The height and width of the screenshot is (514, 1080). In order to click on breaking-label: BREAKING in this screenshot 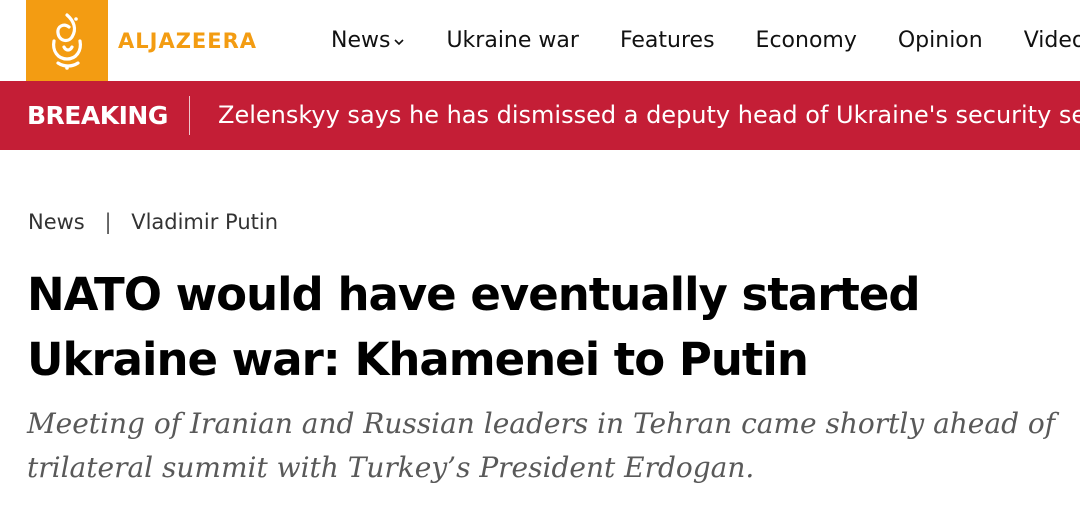, I will do `click(97, 115)`.